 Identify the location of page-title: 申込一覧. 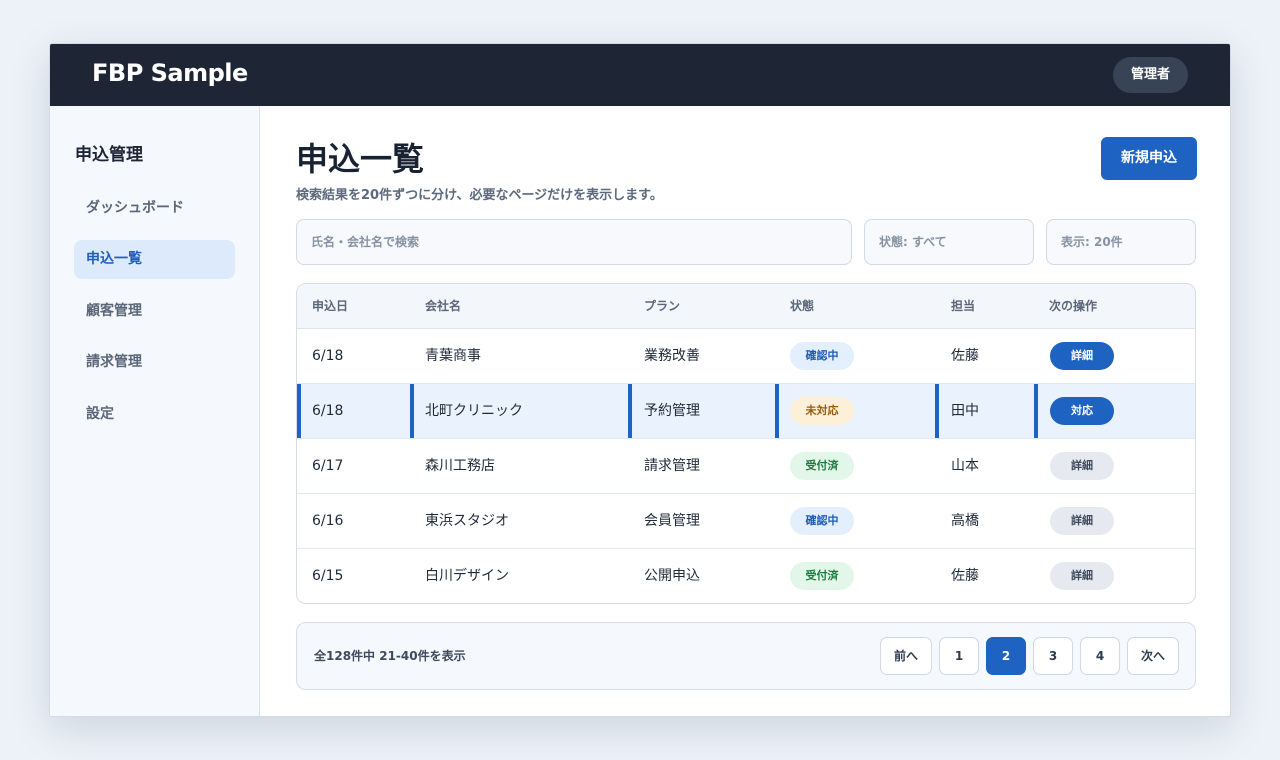
(360, 159).